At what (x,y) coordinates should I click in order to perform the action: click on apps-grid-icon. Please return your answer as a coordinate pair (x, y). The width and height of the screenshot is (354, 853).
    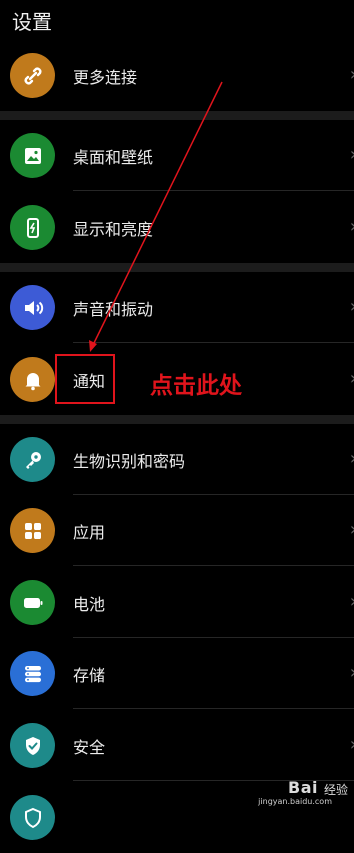
    Looking at the image, I should click on (32, 530).